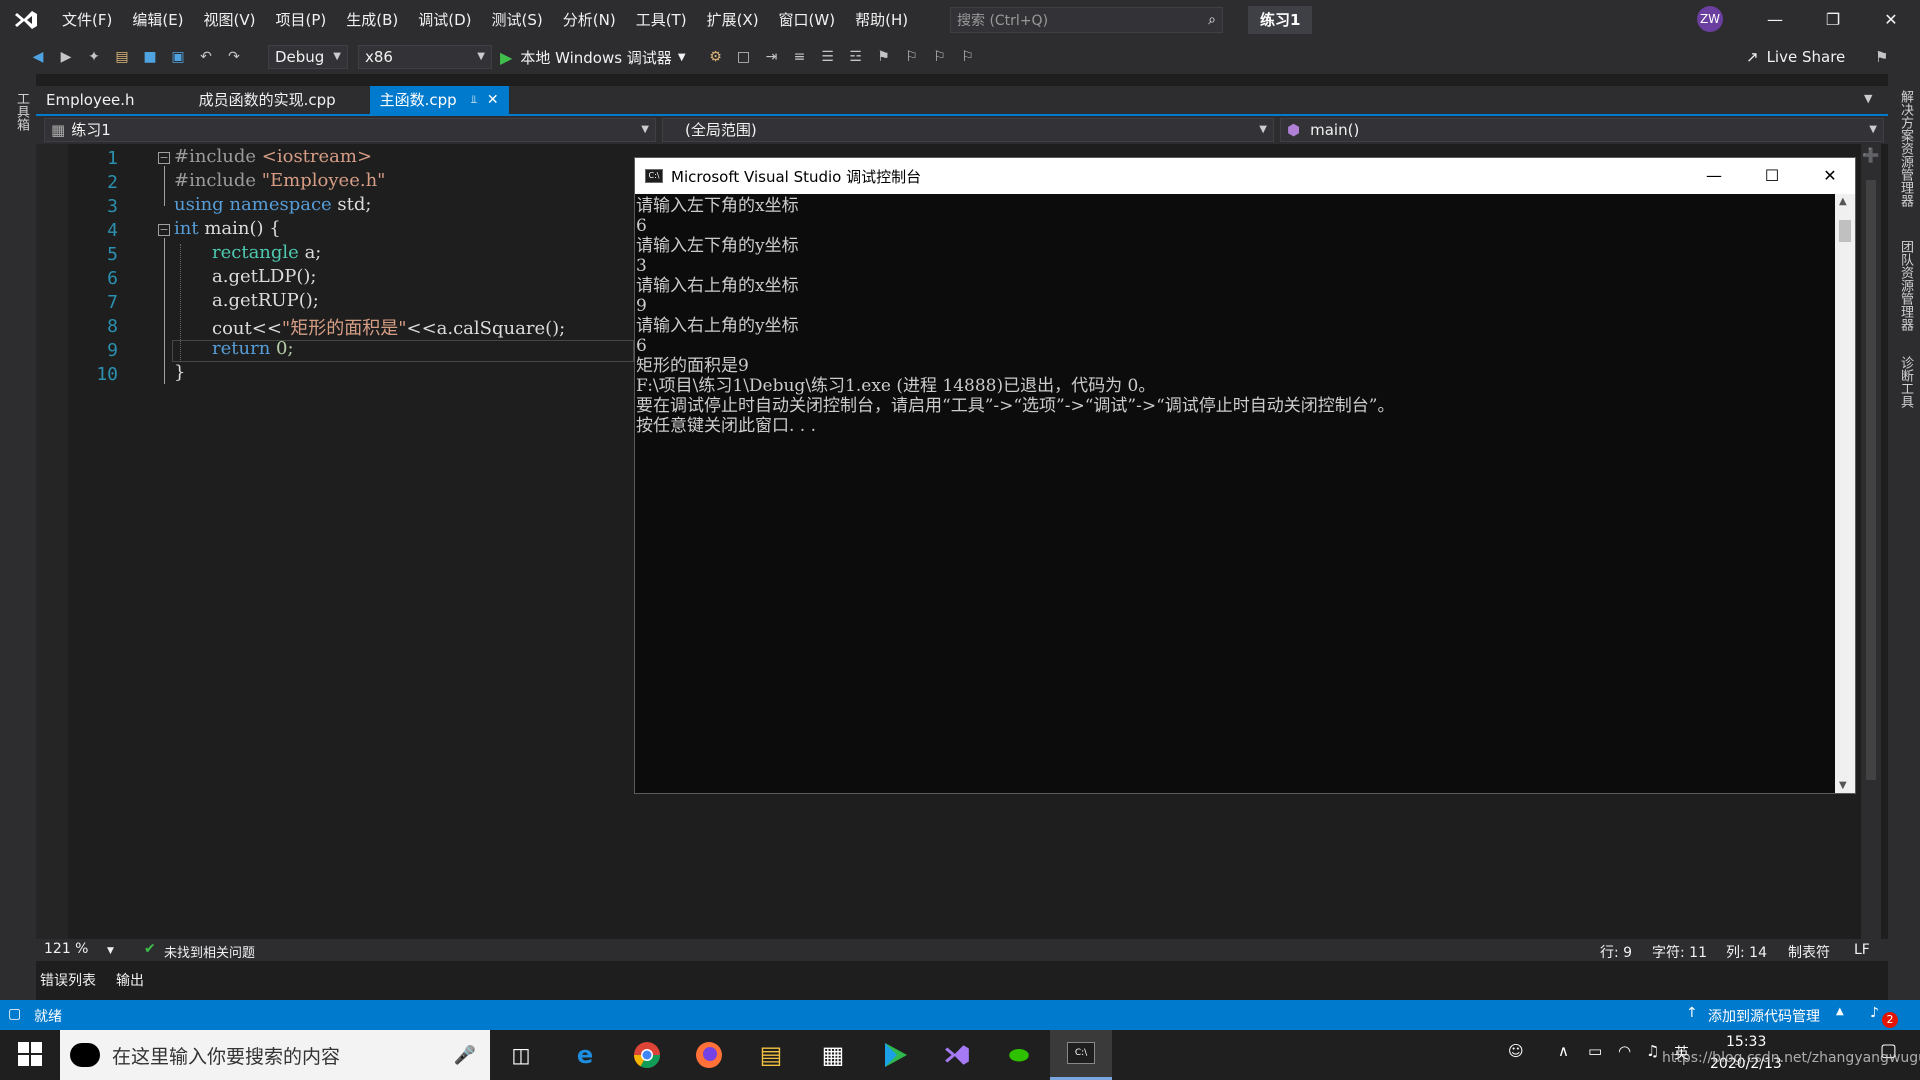 This screenshot has height=1080, width=1920. I want to click on notification-icon: ♪, so click(1874, 1013).